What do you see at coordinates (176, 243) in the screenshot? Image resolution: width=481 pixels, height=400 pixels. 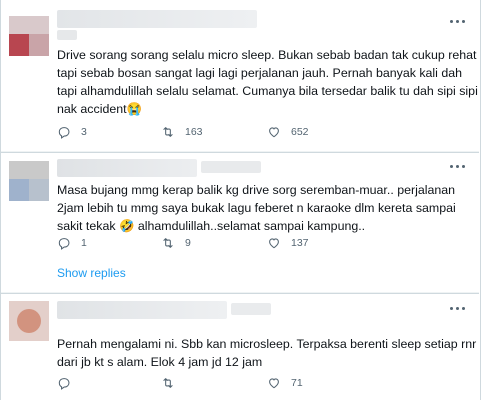 I see `retweet-button: 9` at bounding box center [176, 243].